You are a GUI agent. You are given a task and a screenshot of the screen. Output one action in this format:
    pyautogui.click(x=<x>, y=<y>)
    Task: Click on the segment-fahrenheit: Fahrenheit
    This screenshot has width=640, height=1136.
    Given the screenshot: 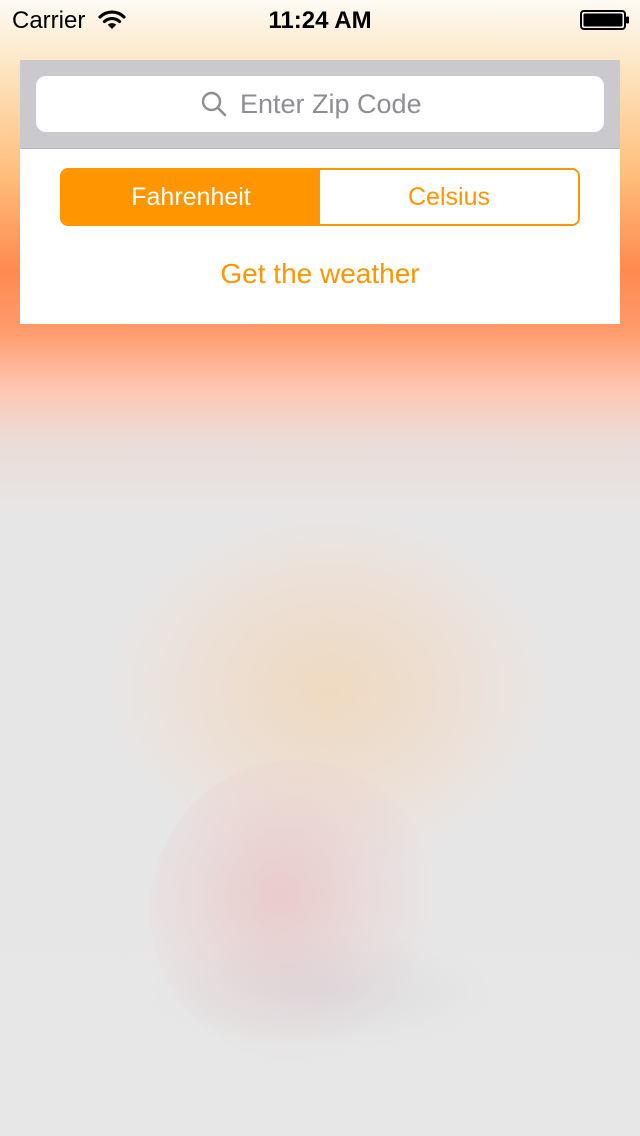 What is the action you would take?
    pyautogui.click(x=191, y=197)
    